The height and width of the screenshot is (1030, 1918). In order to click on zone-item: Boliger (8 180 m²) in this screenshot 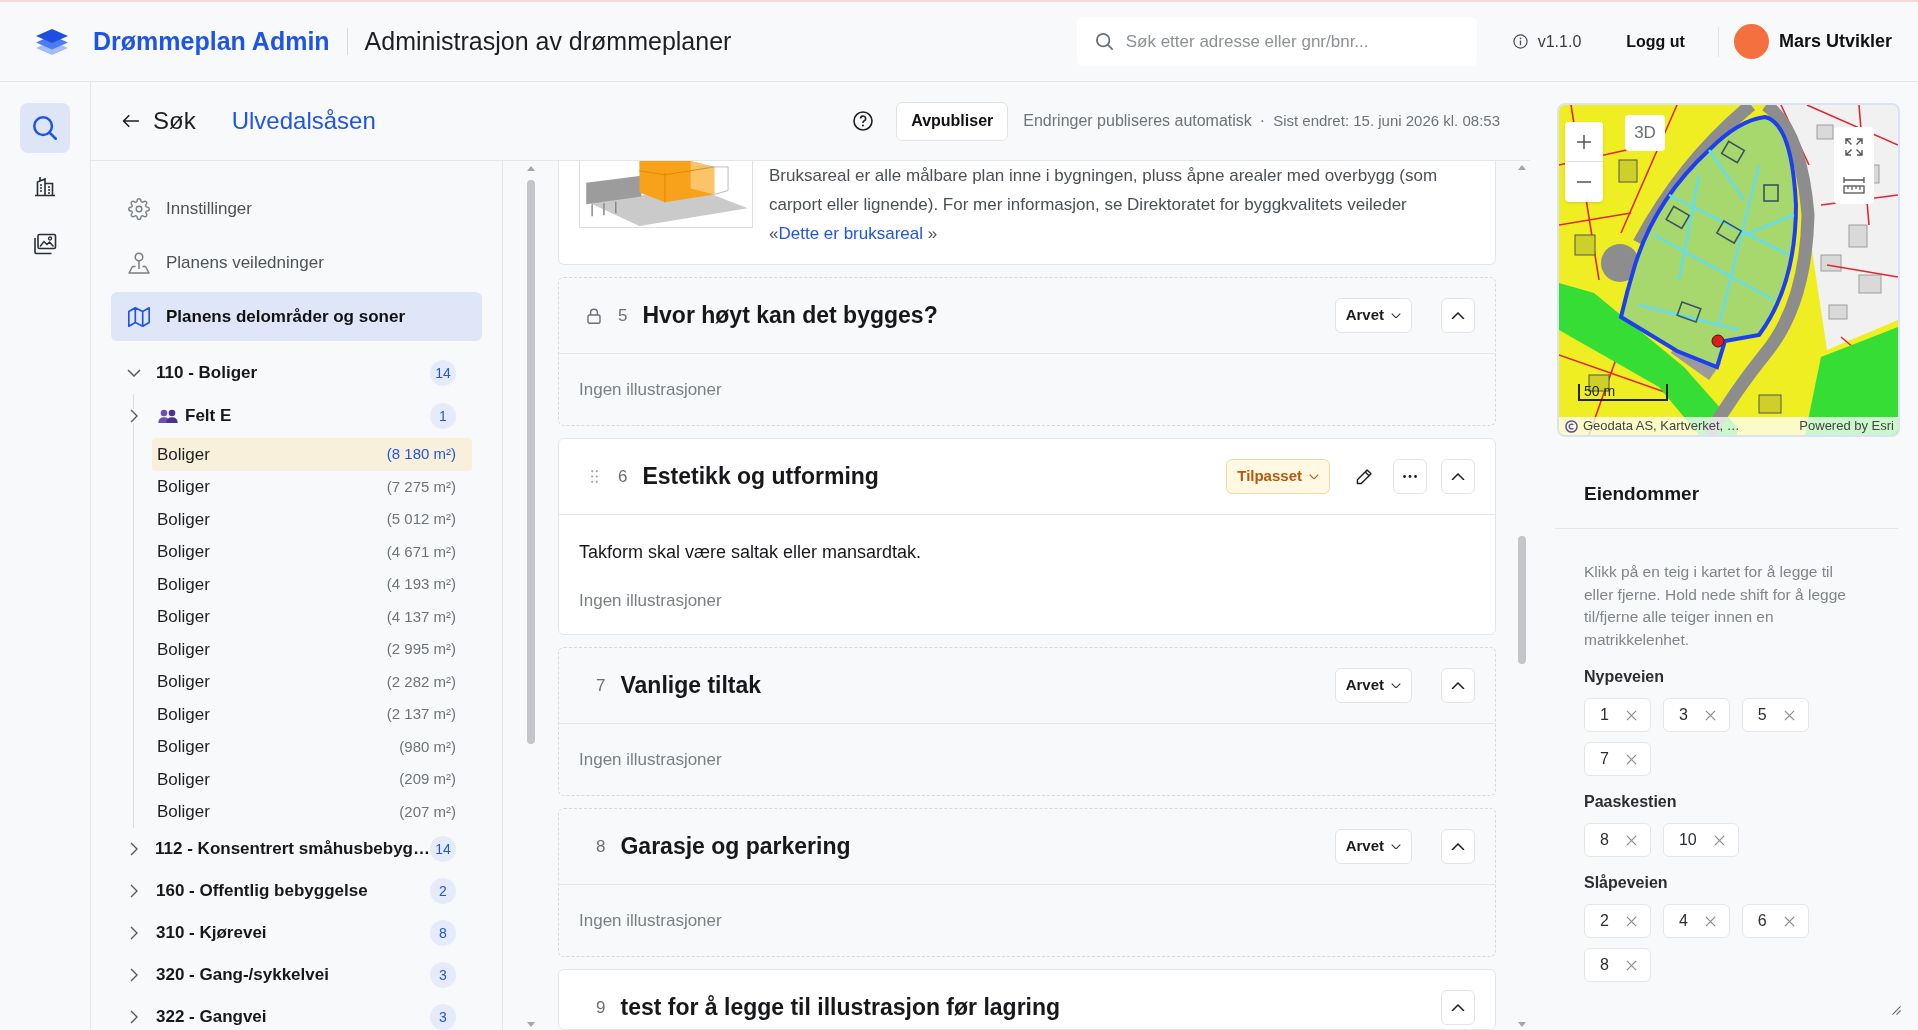, I will do `click(312, 454)`.